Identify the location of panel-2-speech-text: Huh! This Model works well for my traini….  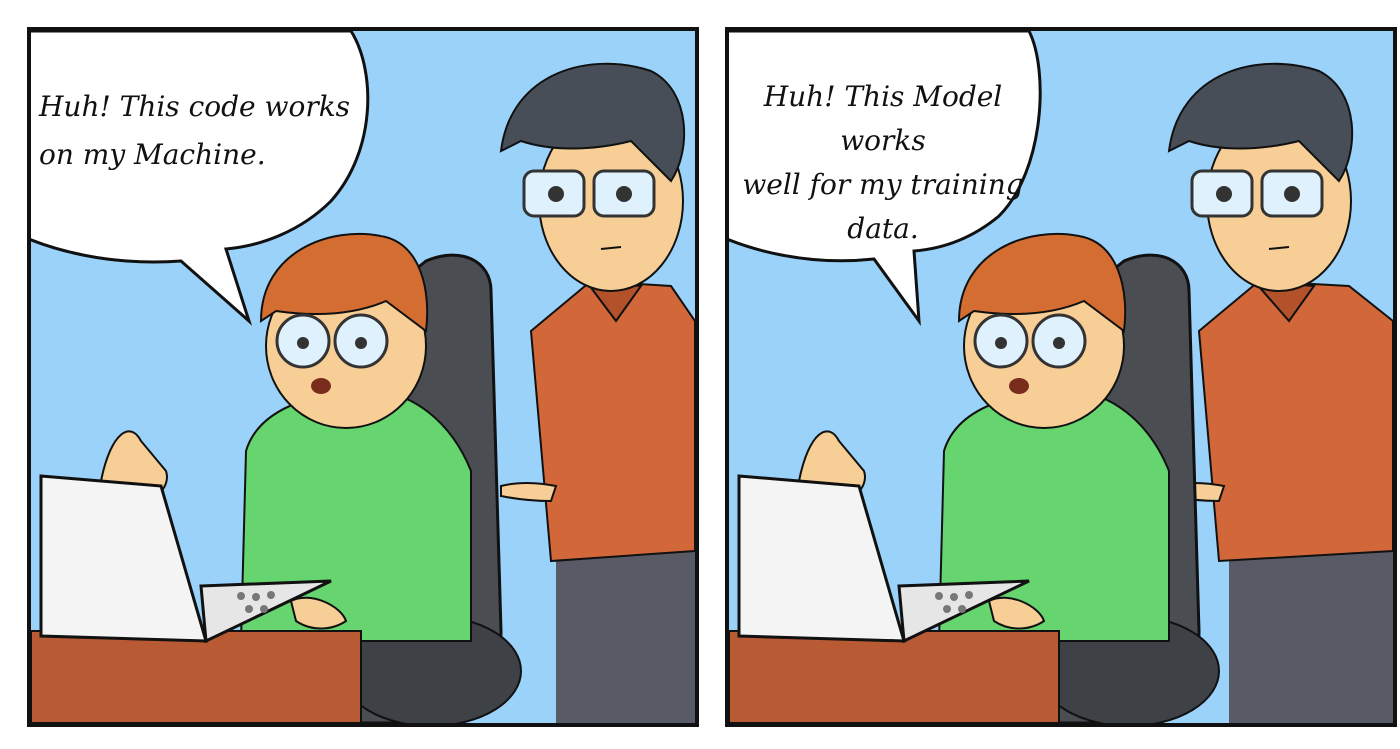
(883, 162).